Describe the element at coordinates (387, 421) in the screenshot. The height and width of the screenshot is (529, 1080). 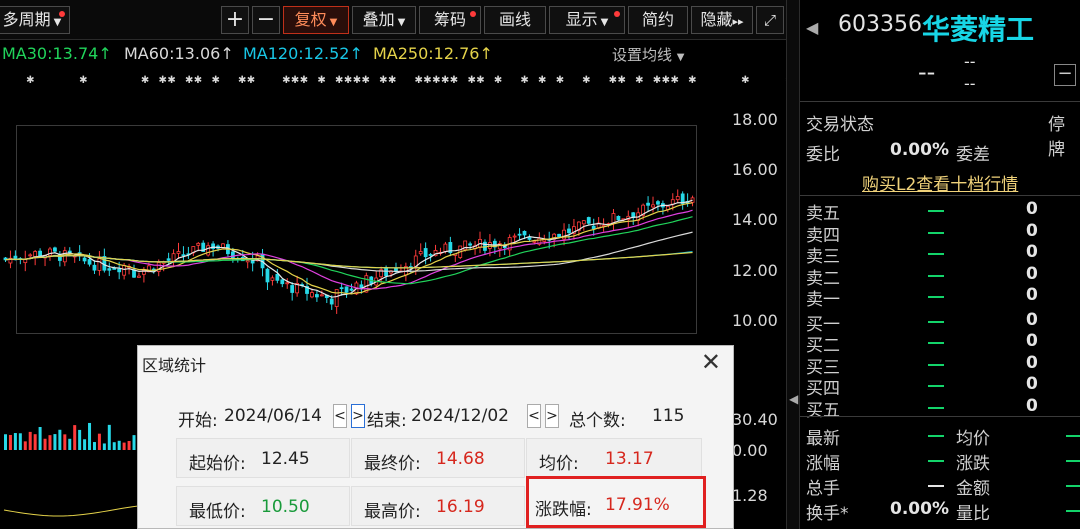
I see `end-label: 结束:` at that location.